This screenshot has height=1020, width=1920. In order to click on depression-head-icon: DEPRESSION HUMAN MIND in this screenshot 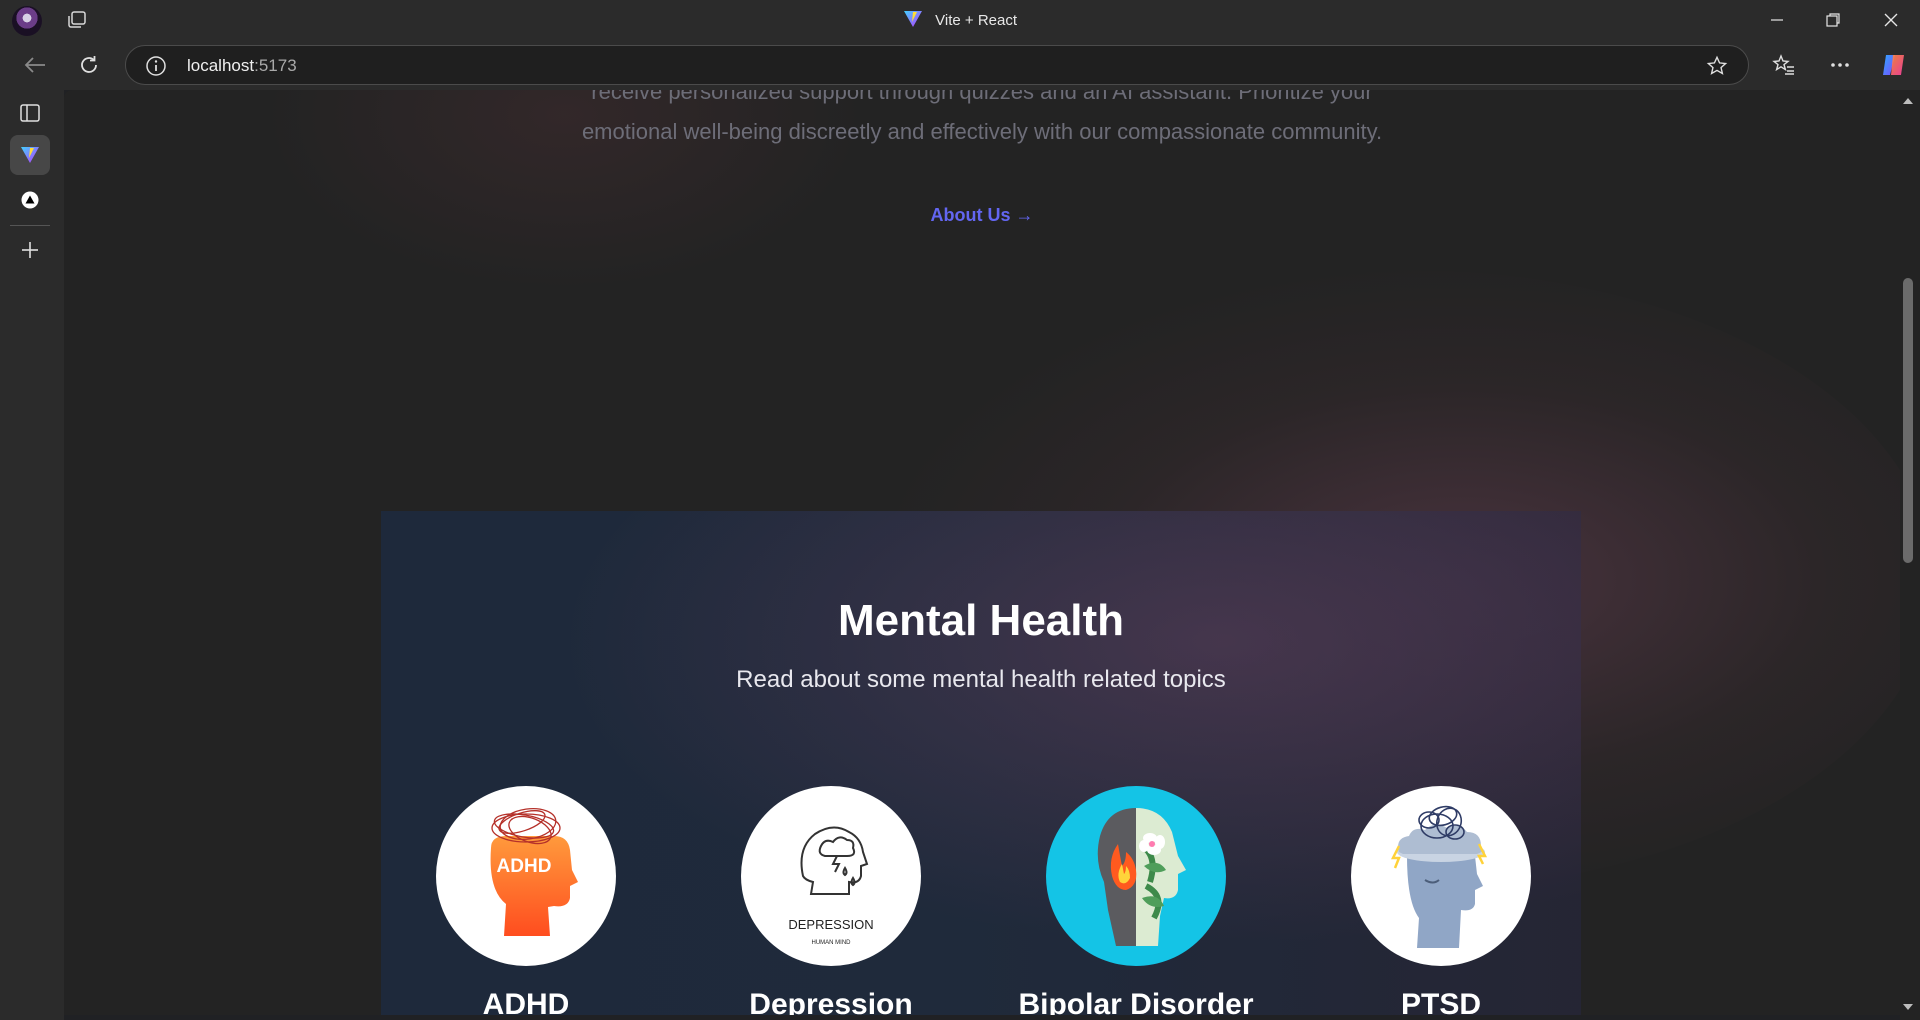, I will do `click(831, 876)`.